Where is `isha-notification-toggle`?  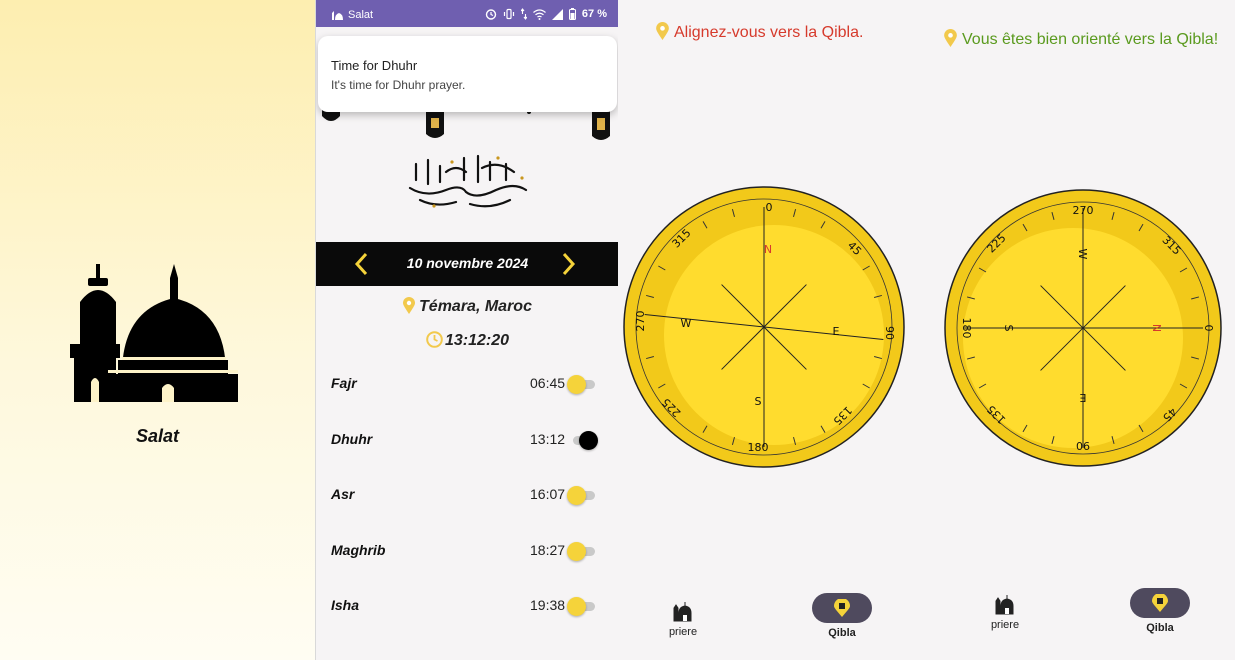
isha-notification-toggle is located at coordinates (582, 606).